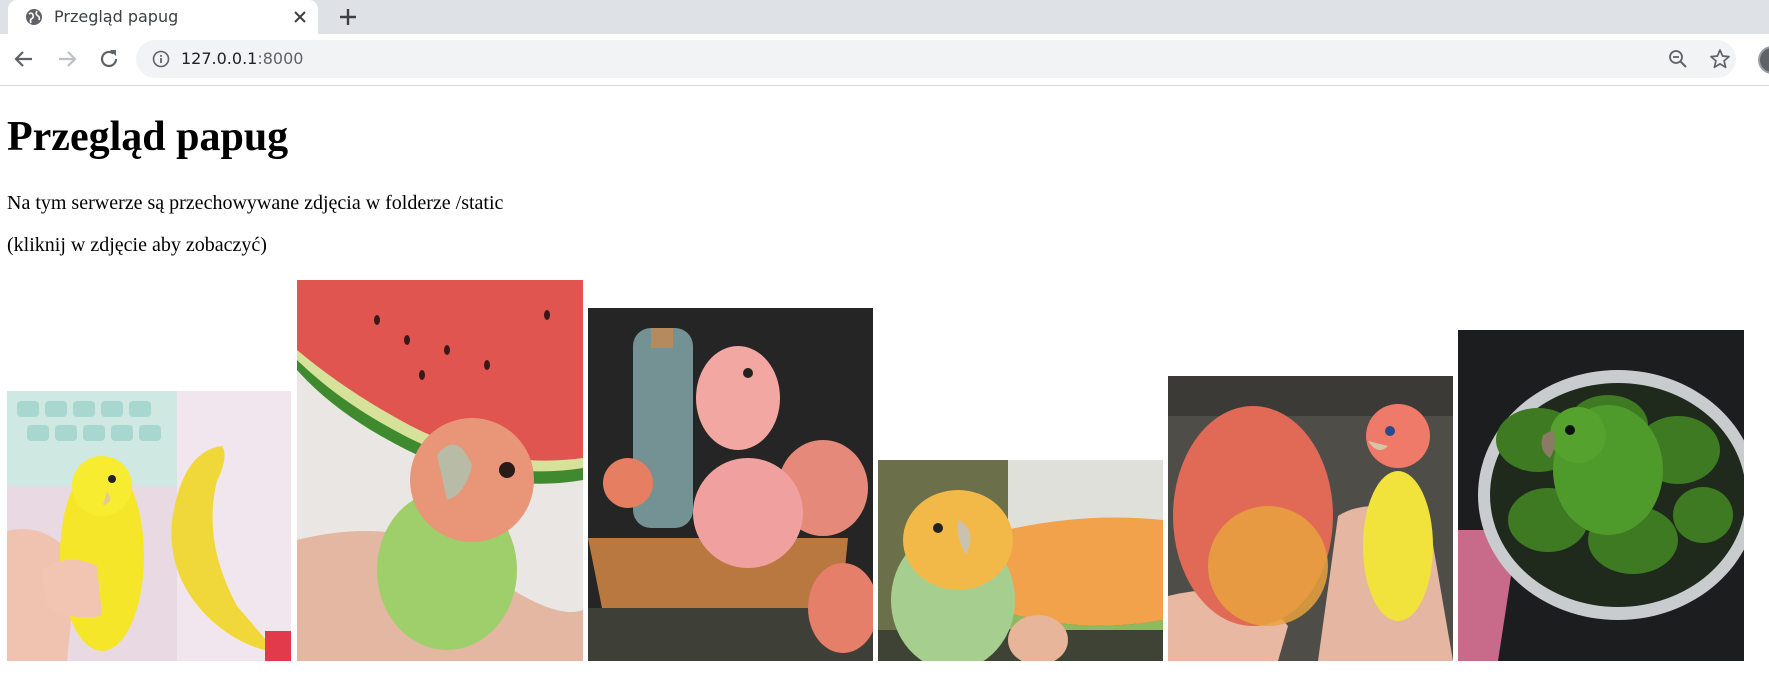  I want to click on url-host: 127.0.0.1, so click(219, 58).